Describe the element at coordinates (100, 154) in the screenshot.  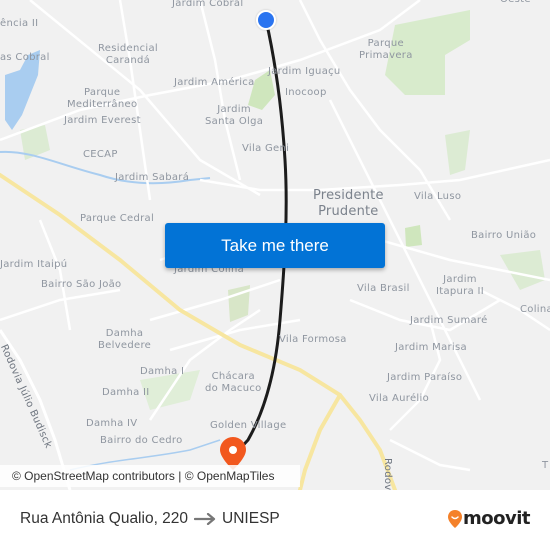
I see `map-label-cecap: CECAP` at that location.